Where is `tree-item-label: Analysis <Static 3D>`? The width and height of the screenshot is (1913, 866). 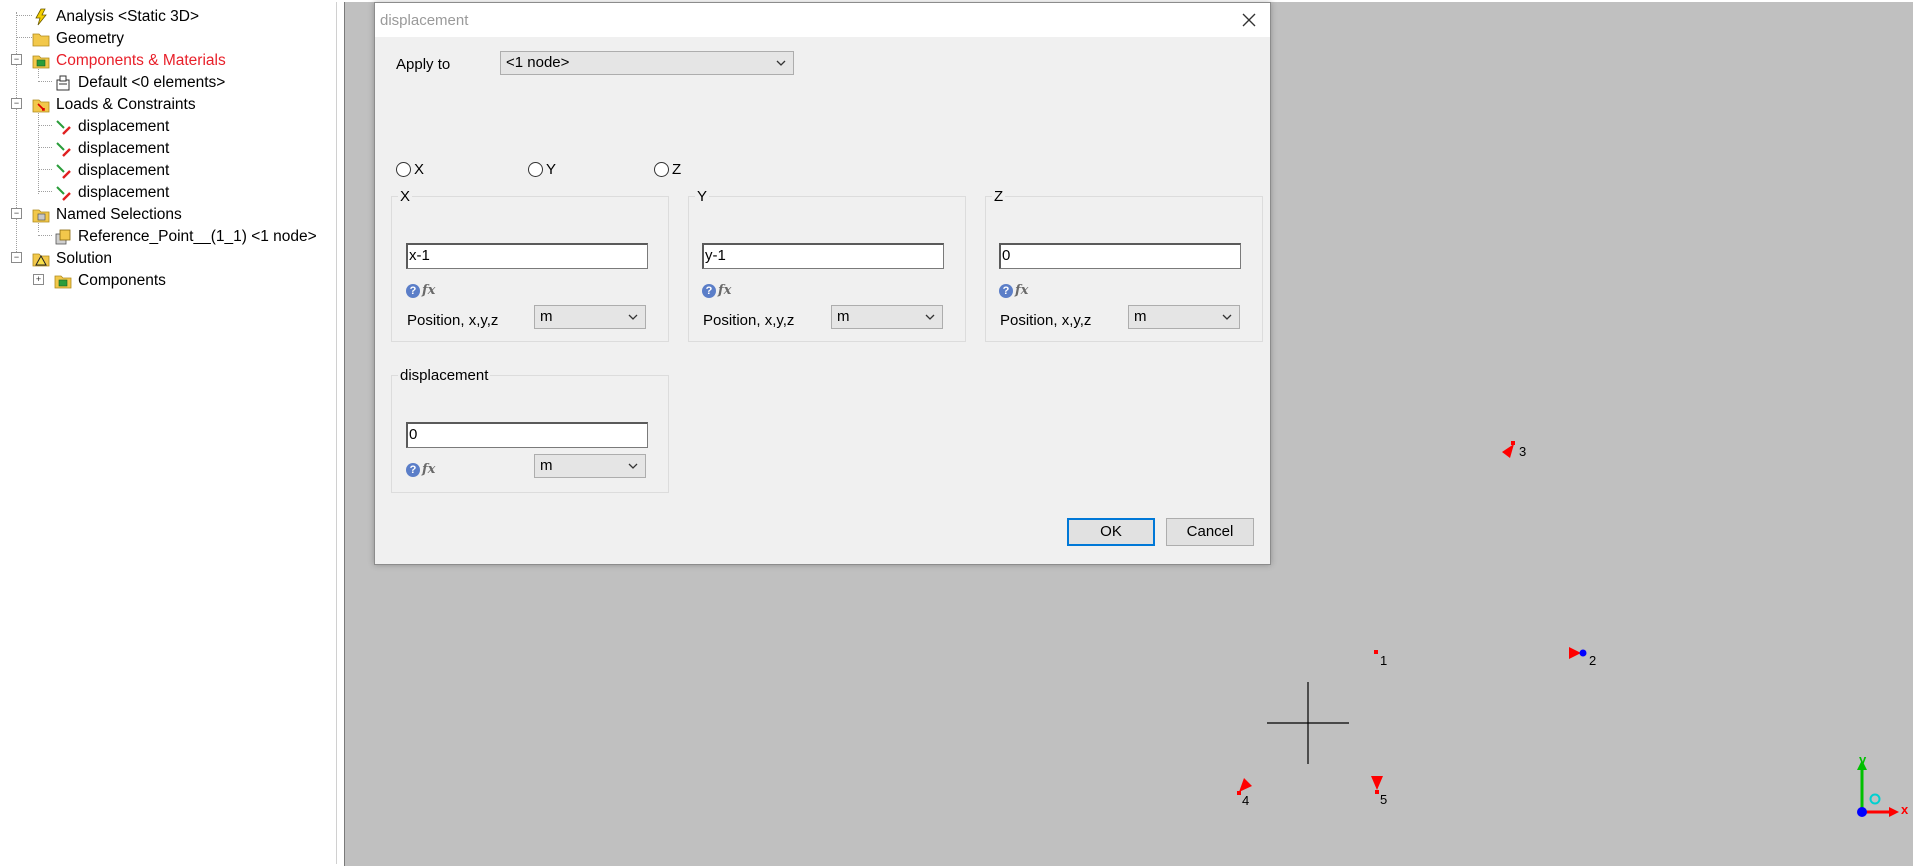 tree-item-label: Analysis <Static 3D> is located at coordinates (128, 16).